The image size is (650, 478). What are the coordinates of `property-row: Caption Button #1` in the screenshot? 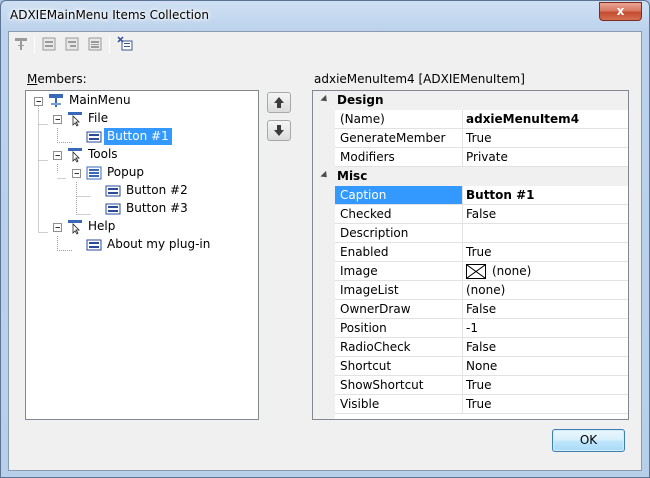 It's located at (470, 195).